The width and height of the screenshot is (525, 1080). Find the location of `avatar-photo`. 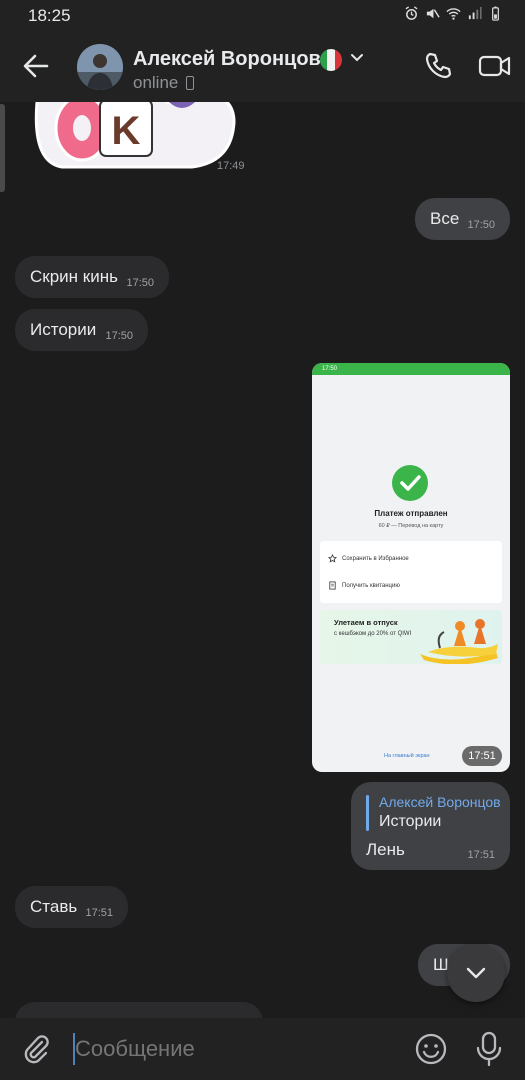

avatar-photo is located at coordinates (100, 67).